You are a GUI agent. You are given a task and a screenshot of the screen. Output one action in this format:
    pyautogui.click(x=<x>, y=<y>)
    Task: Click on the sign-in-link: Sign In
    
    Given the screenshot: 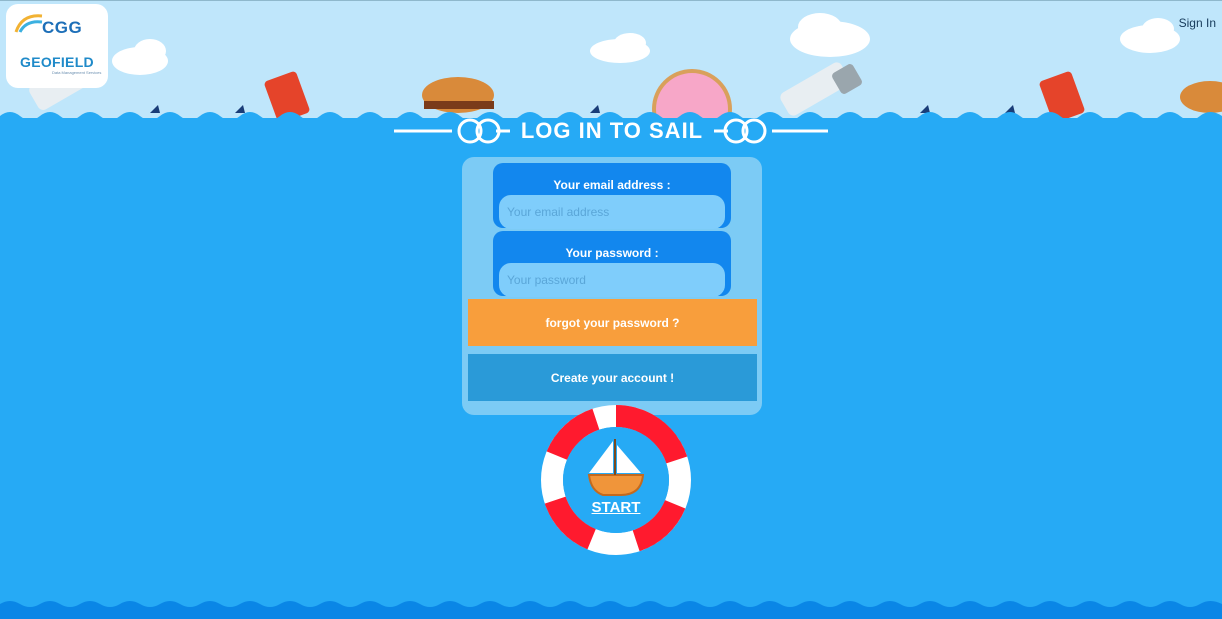 What is the action you would take?
    pyautogui.click(x=1197, y=23)
    